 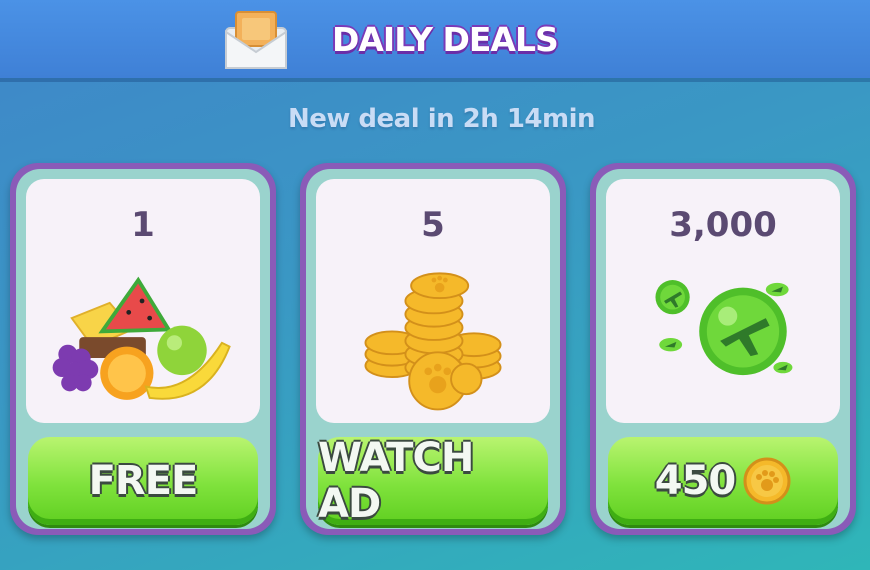 What do you see at coordinates (143, 225) in the screenshot?
I see `deal-amount: 1` at bounding box center [143, 225].